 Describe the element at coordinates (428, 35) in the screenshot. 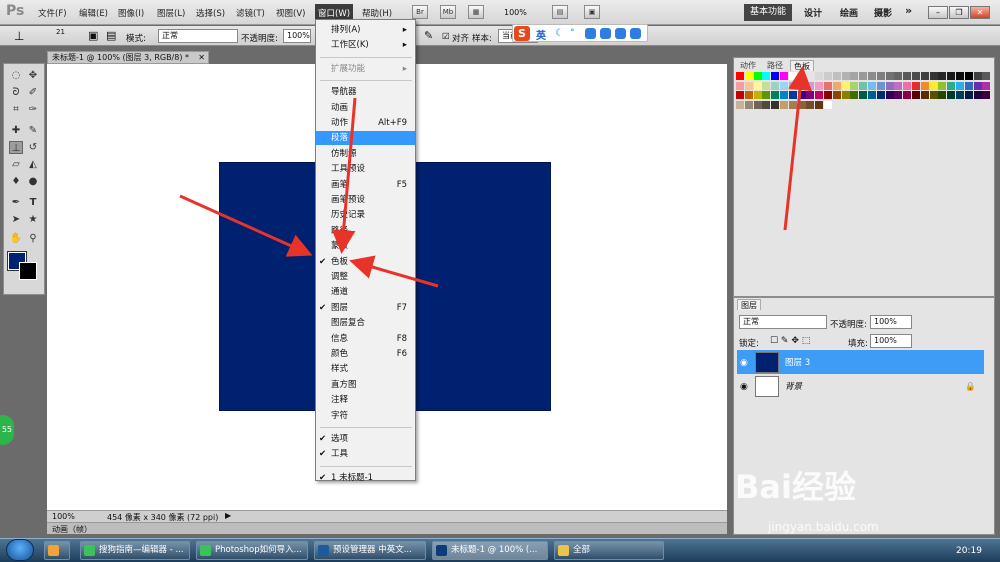

I see `airbrush-icon: ✎` at that location.